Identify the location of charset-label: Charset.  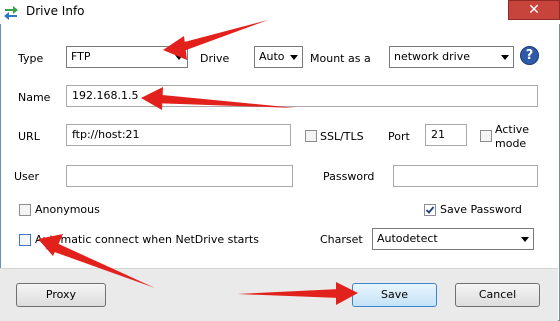
(341, 239).